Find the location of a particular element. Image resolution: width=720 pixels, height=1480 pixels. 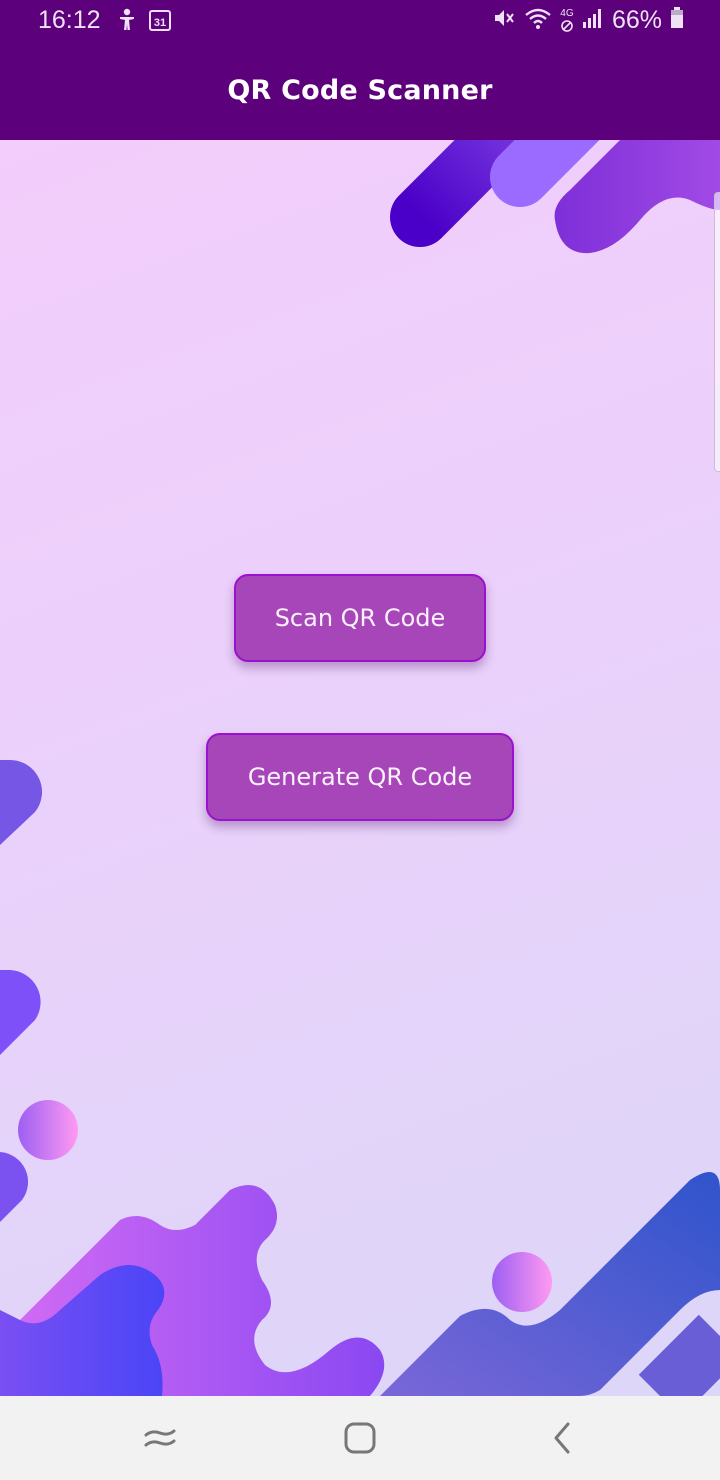

svg-text: 31 is located at coordinates (160, 23).